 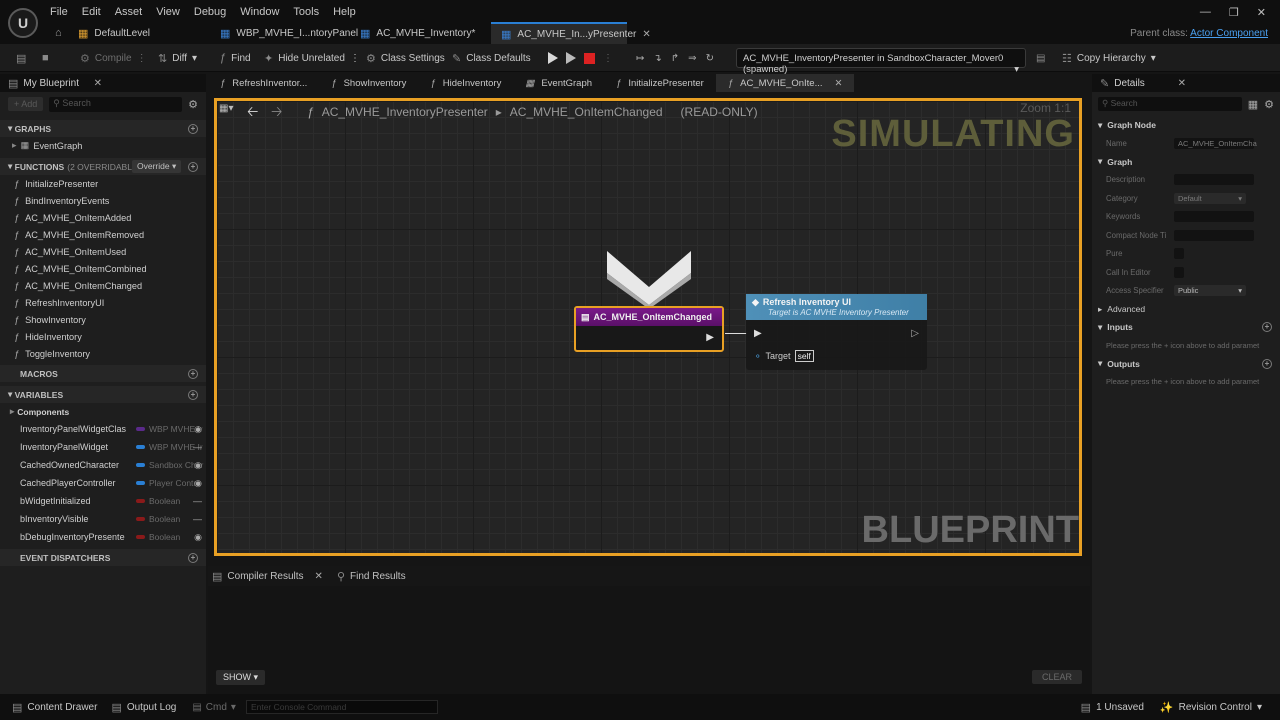 I want to click on tab-ac-inventory-presenter: ▦ AC_MVHE_In...yPresenter ✕, so click(x=571, y=33).